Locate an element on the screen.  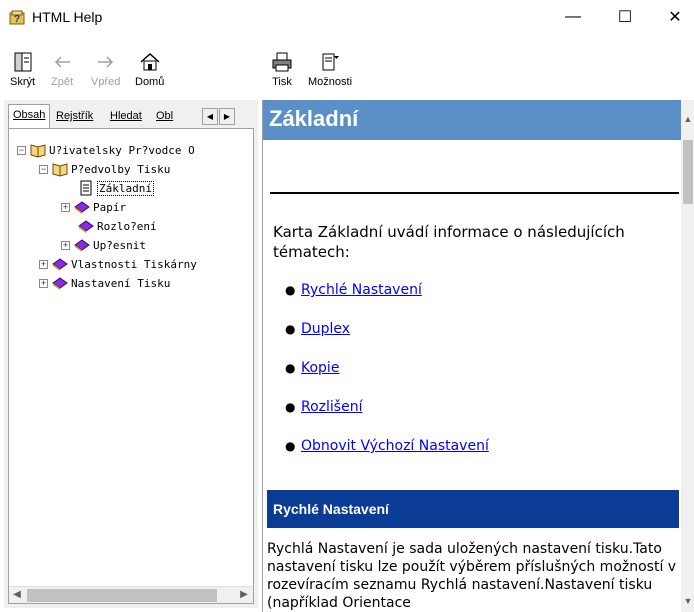
tree-item-advanced: + Up?esnit is located at coordinates (103, 245).